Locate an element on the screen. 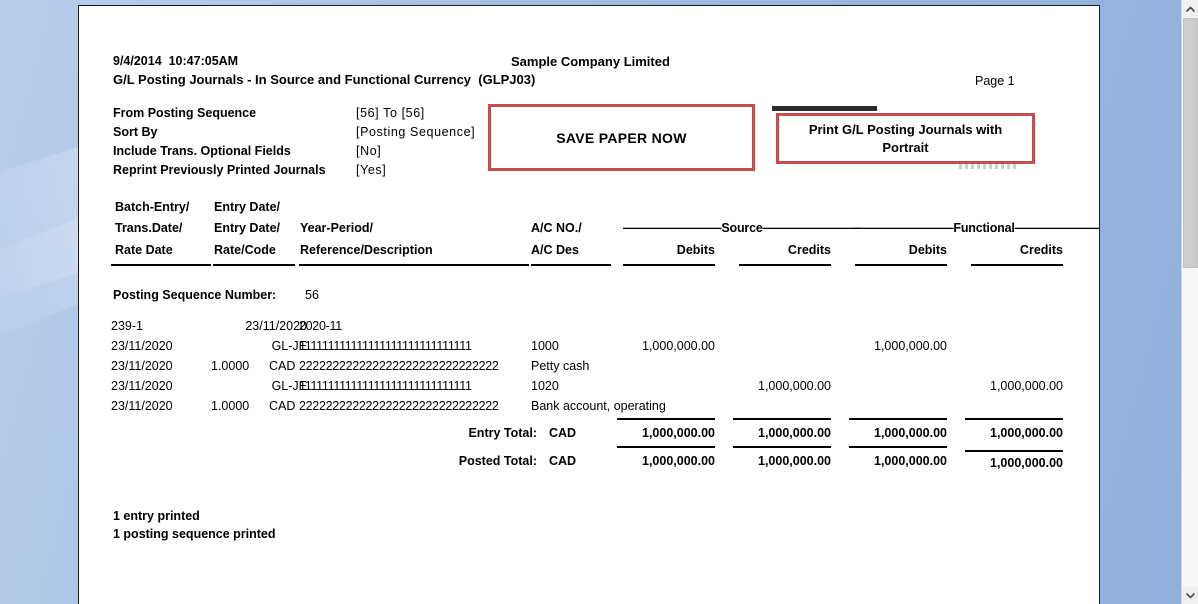 Image resolution: width=1198 pixels, height=604 pixels. chevron-down-icon is located at coordinates (1190, 595).